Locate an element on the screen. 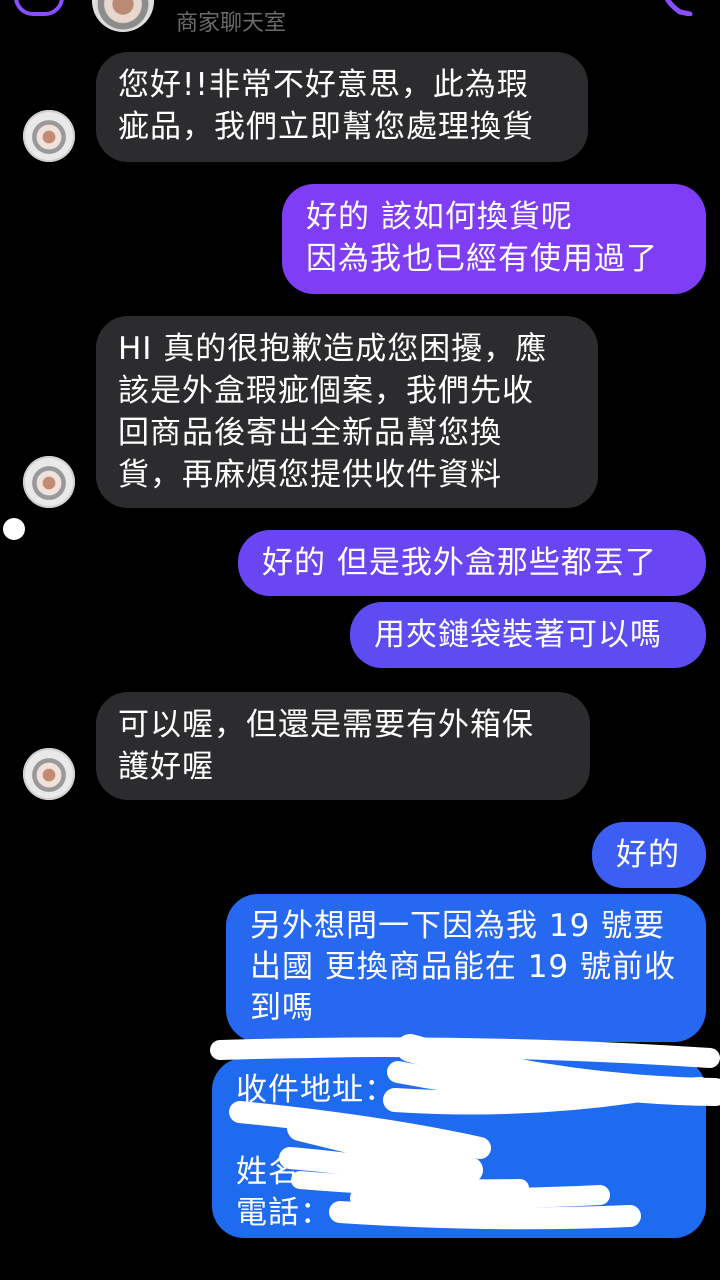 Image resolution: width=720 pixels, height=1280 pixels. message-bubble-outgoing: 好的 is located at coordinates (649, 855).